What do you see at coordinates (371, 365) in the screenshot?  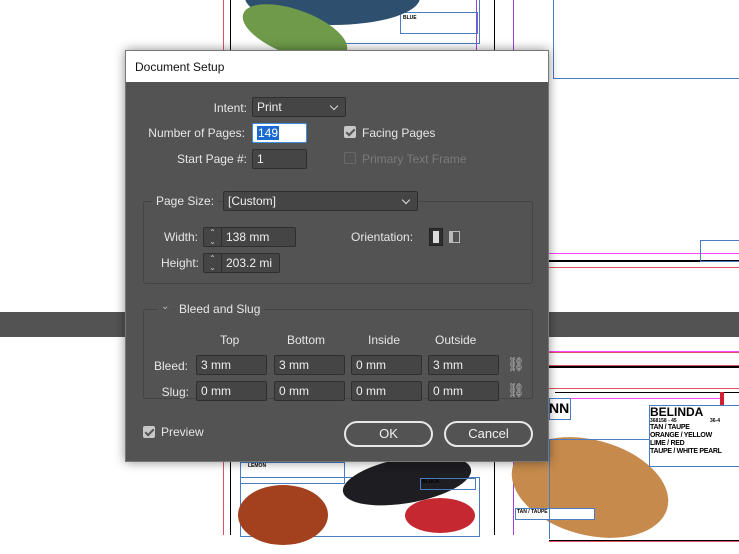 I see `bleed-inside-value: 0 mm` at bounding box center [371, 365].